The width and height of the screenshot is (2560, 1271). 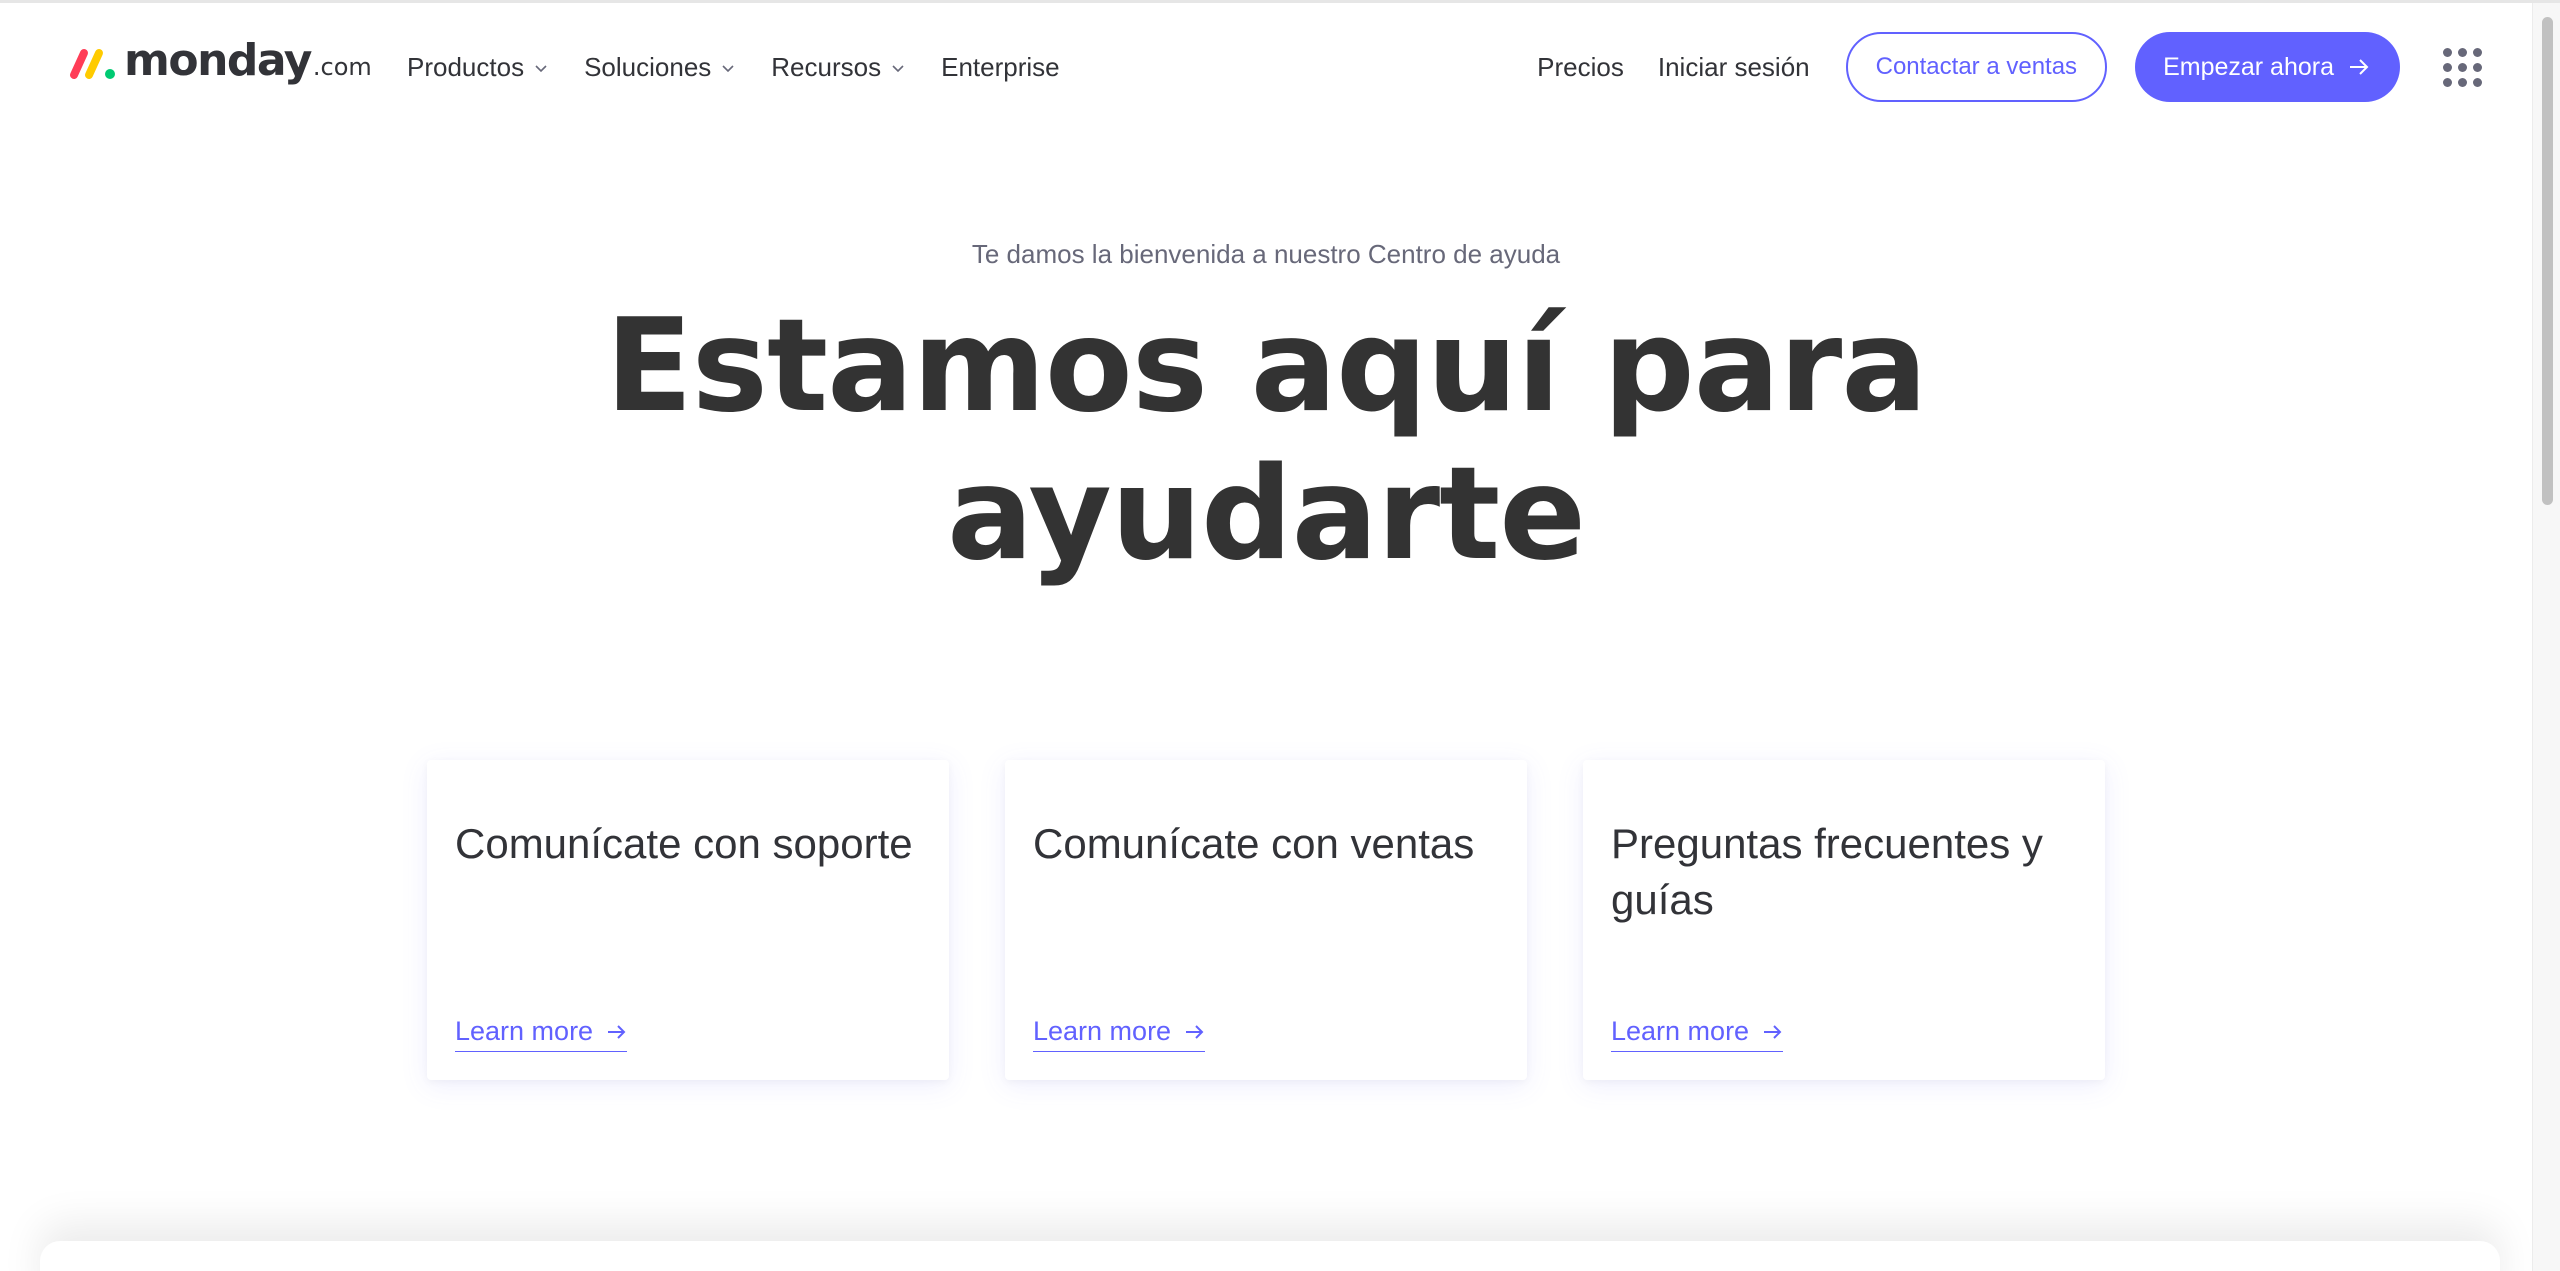 I want to click on logo-wordmark: monday, so click(x=218, y=60).